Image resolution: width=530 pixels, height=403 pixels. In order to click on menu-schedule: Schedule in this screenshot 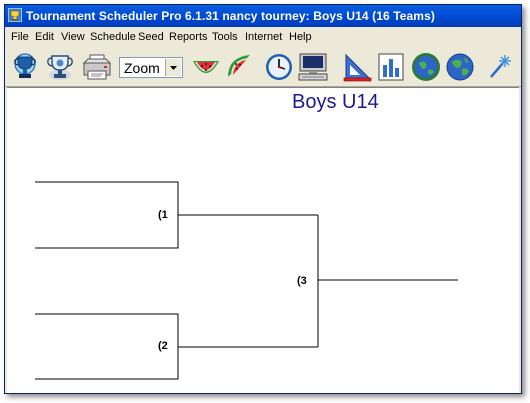, I will do `click(113, 37)`.